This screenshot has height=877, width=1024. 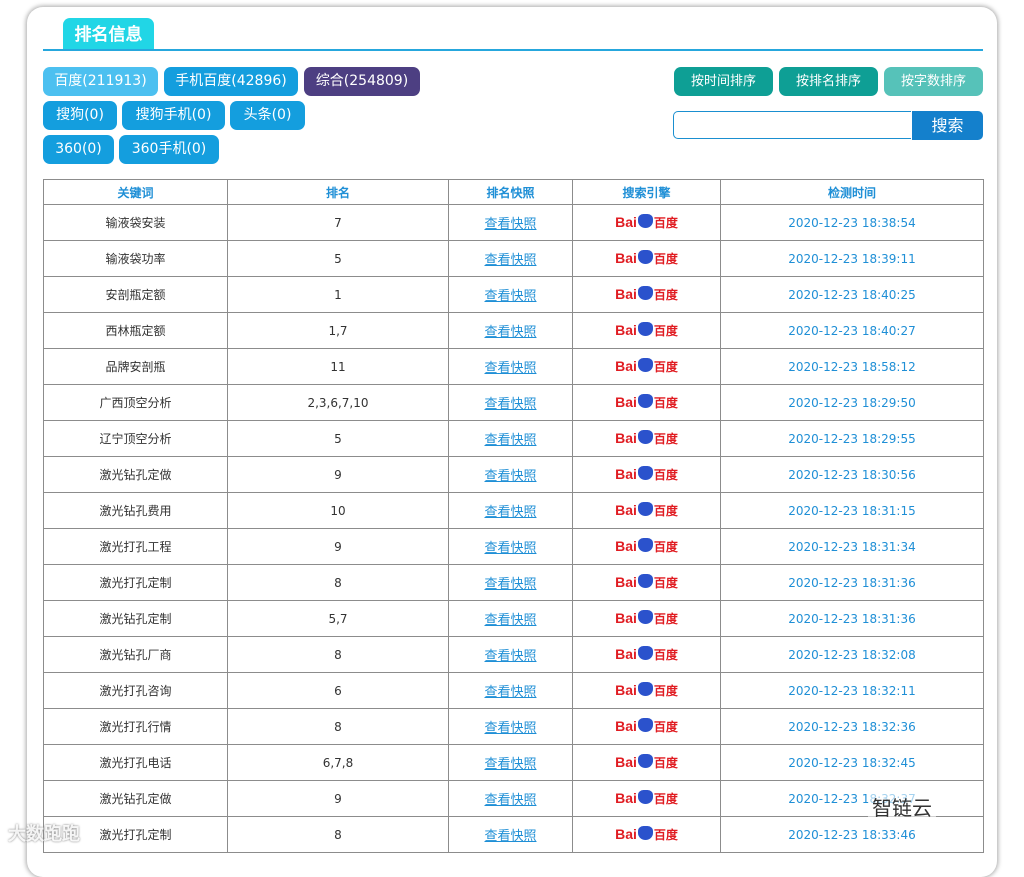 What do you see at coordinates (338, 762) in the screenshot?
I see `rank-cell: 6,7,8` at bounding box center [338, 762].